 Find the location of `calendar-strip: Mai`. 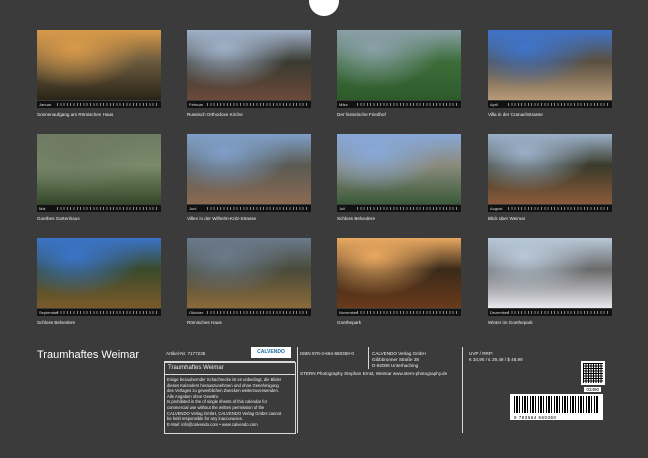

calendar-strip: Mai is located at coordinates (99, 208).